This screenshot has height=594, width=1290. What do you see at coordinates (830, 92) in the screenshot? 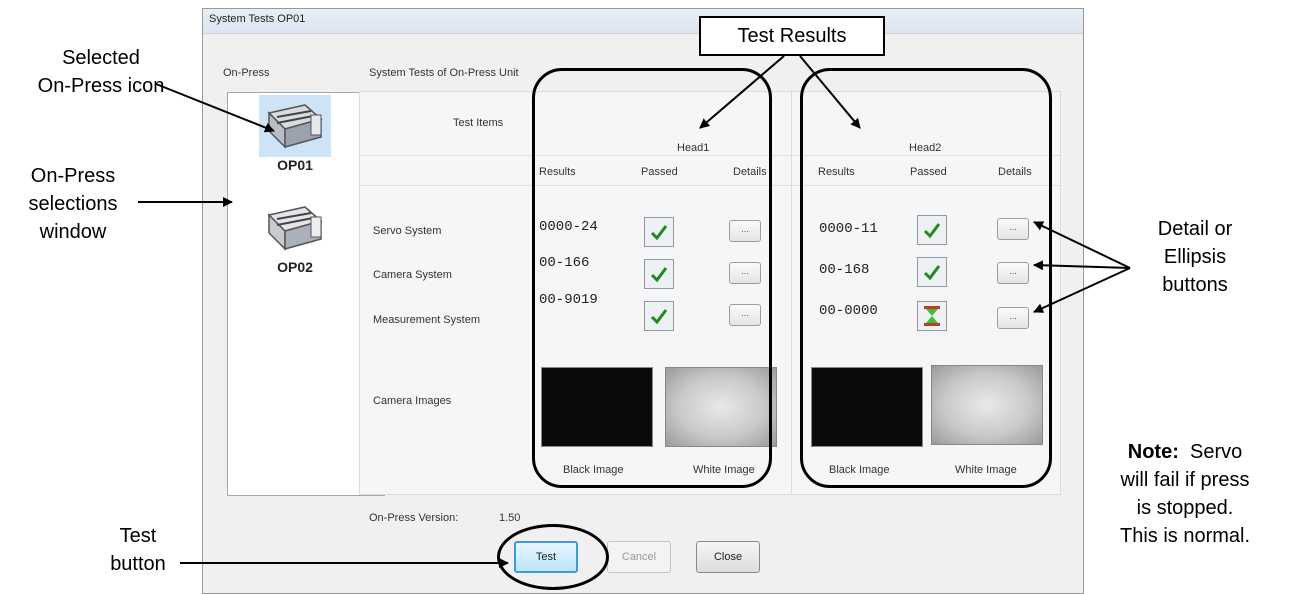
I see `arrow-test-results-head2` at bounding box center [830, 92].